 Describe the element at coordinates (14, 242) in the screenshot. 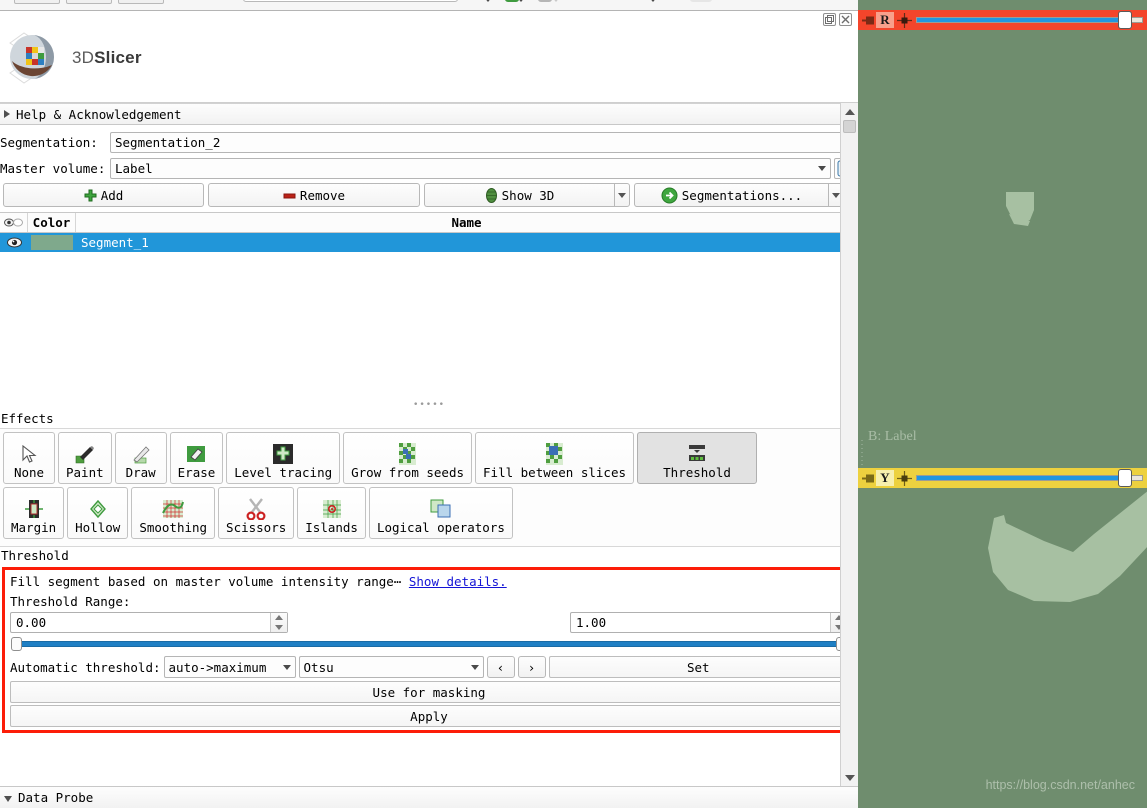

I see `segment-visibility-toggle` at that location.